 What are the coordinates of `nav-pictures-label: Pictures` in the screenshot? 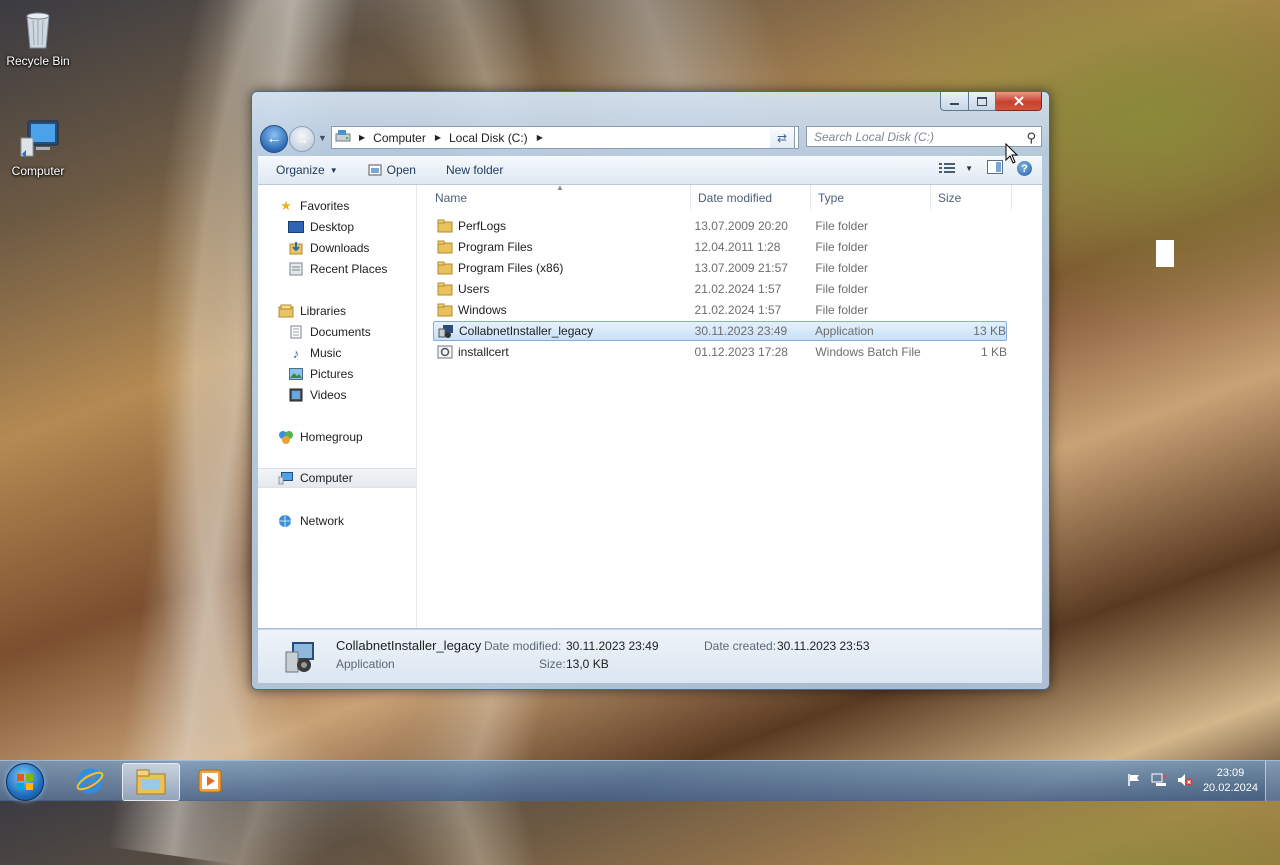 It's located at (332, 374).